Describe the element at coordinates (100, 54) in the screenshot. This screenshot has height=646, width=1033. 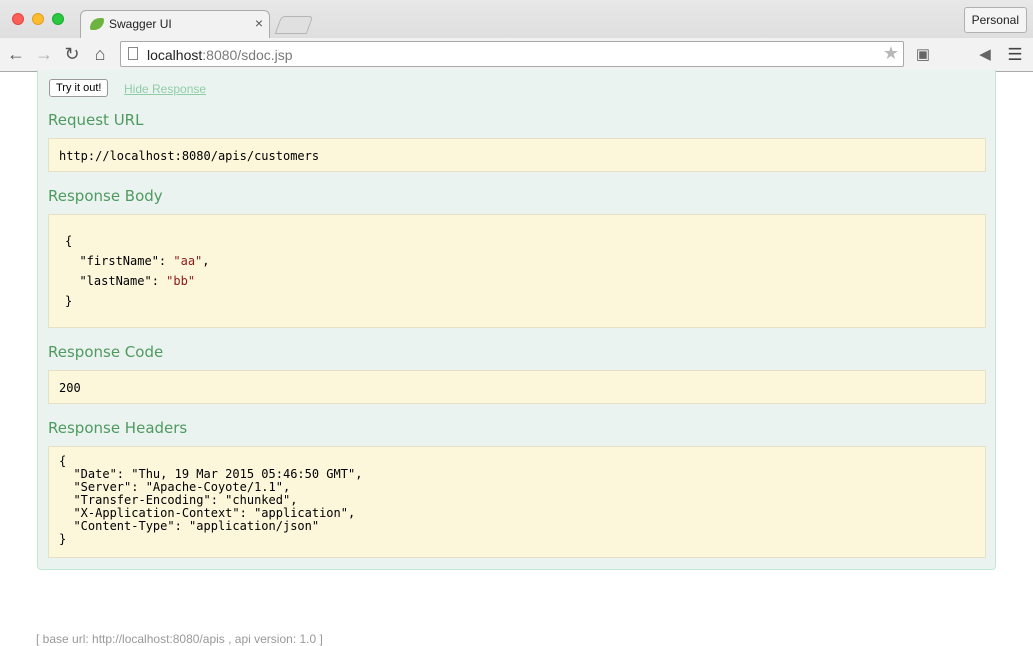
I see `home-icon: ⌂` at that location.